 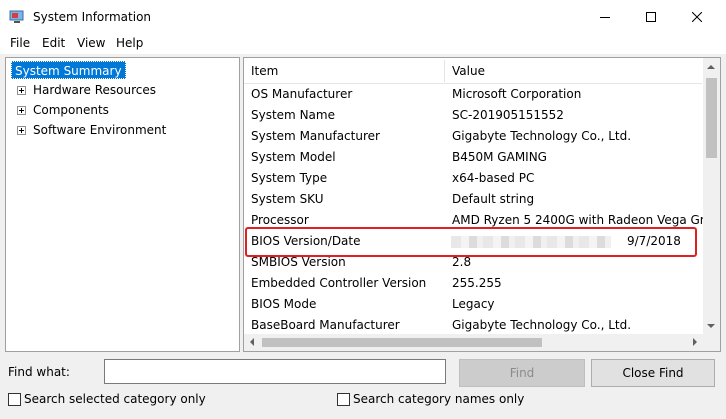 I want to click on table-row: System Name SC-201905151552, so click(x=473, y=115).